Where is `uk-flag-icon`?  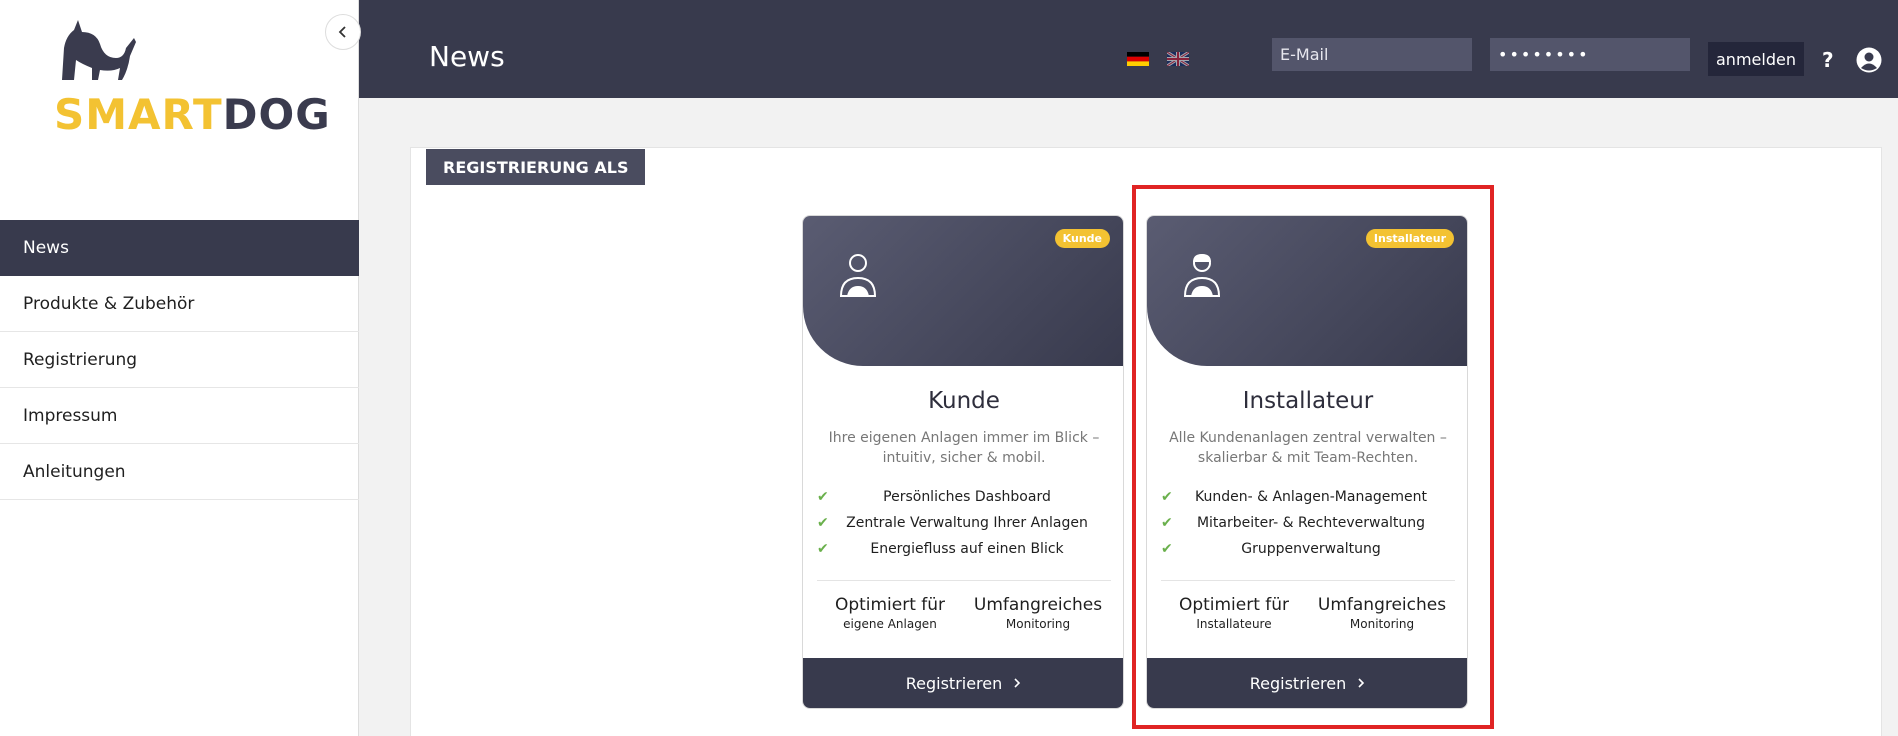 uk-flag-icon is located at coordinates (1178, 59).